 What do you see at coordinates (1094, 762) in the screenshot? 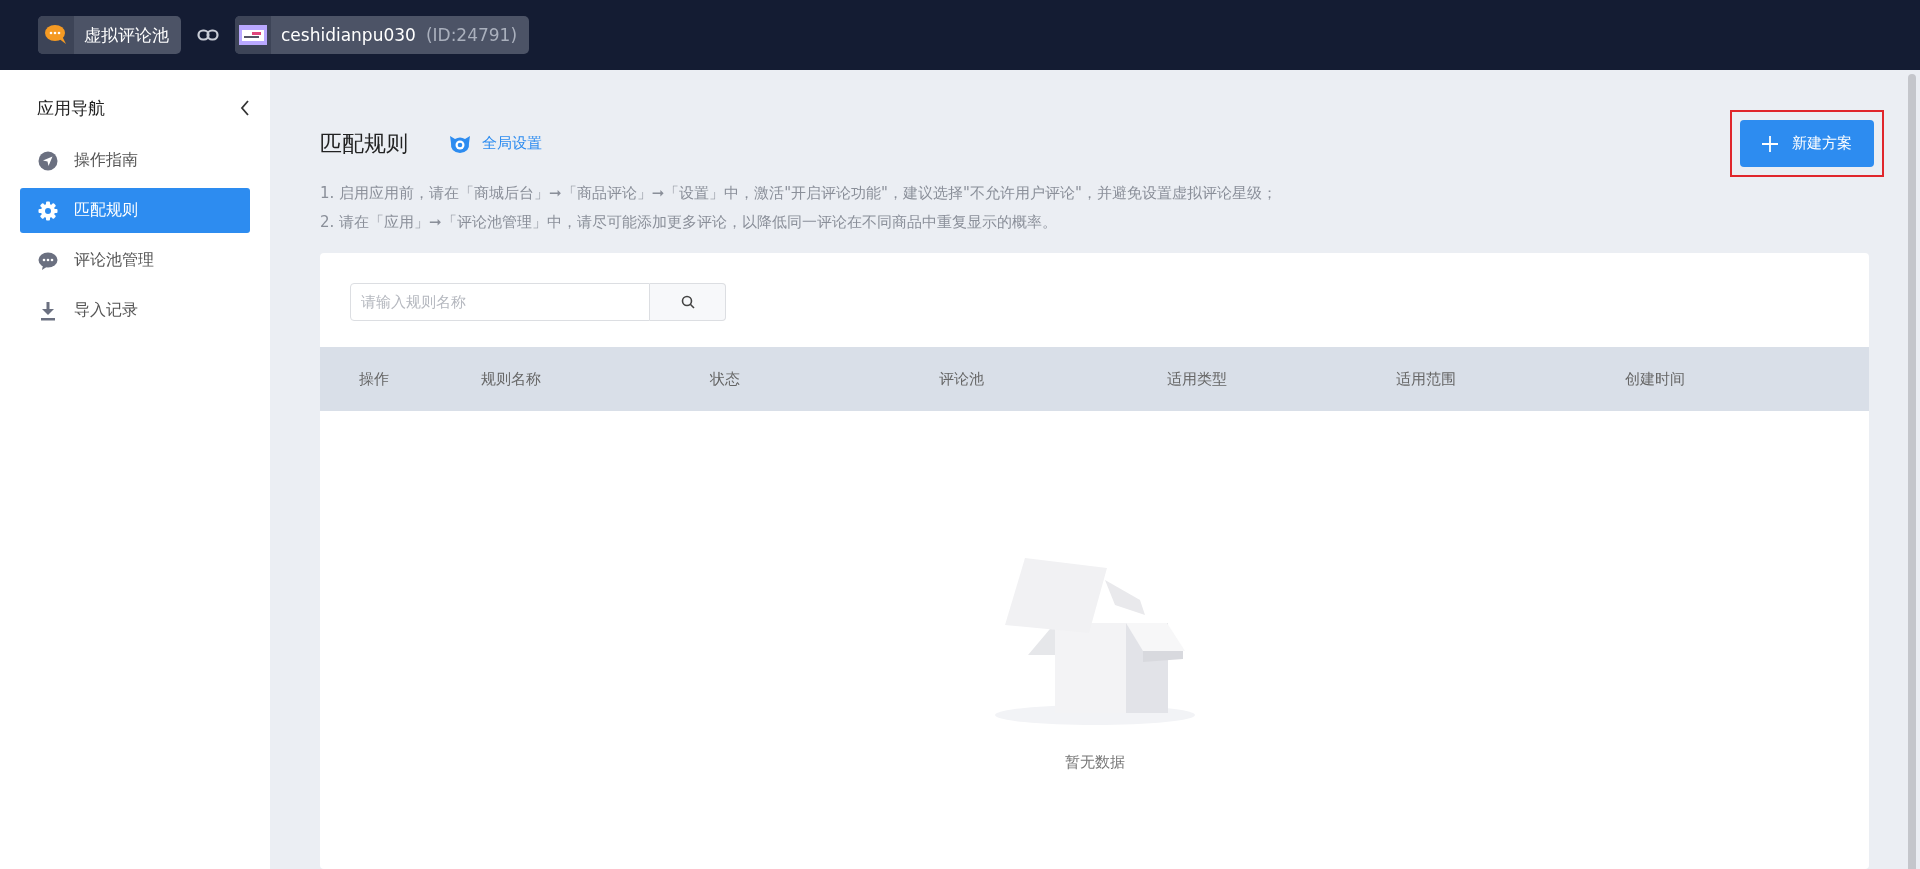
I see `empty-state-text: 暂无数据` at bounding box center [1094, 762].